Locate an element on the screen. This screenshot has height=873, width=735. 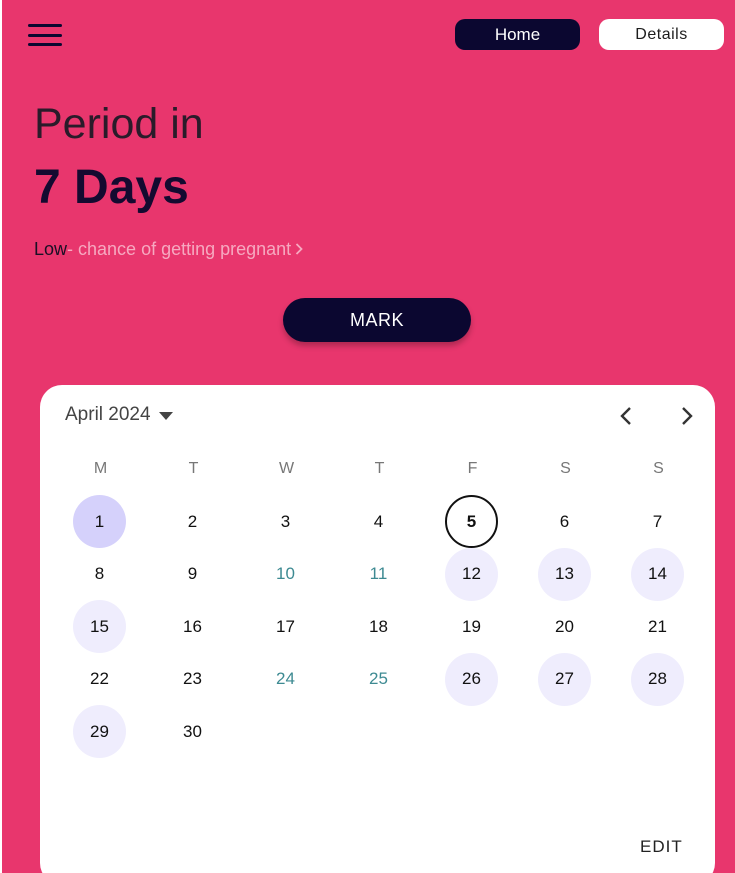
calendar-day: 22 is located at coordinates (99, 679).